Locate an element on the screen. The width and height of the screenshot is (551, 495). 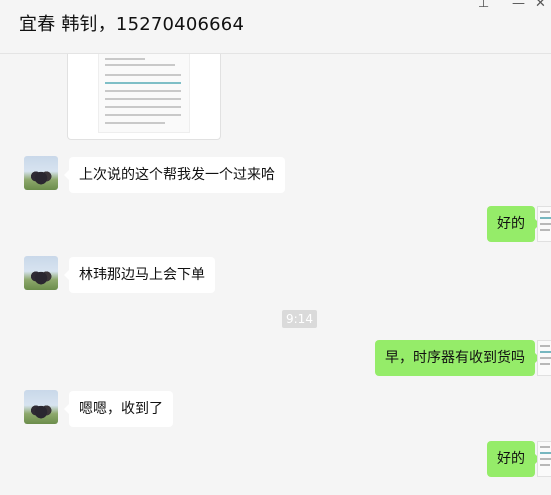
document-thumbnail is located at coordinates (144, 93).